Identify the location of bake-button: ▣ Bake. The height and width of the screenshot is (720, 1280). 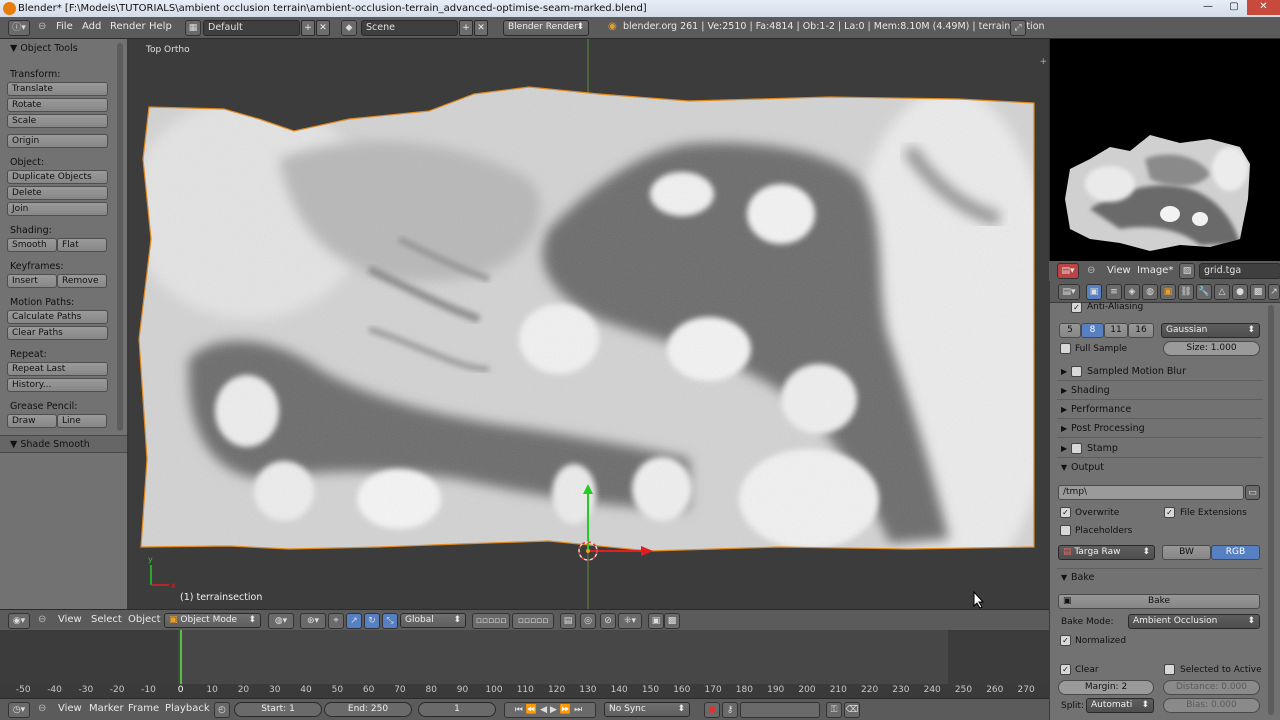
(1159, 601).